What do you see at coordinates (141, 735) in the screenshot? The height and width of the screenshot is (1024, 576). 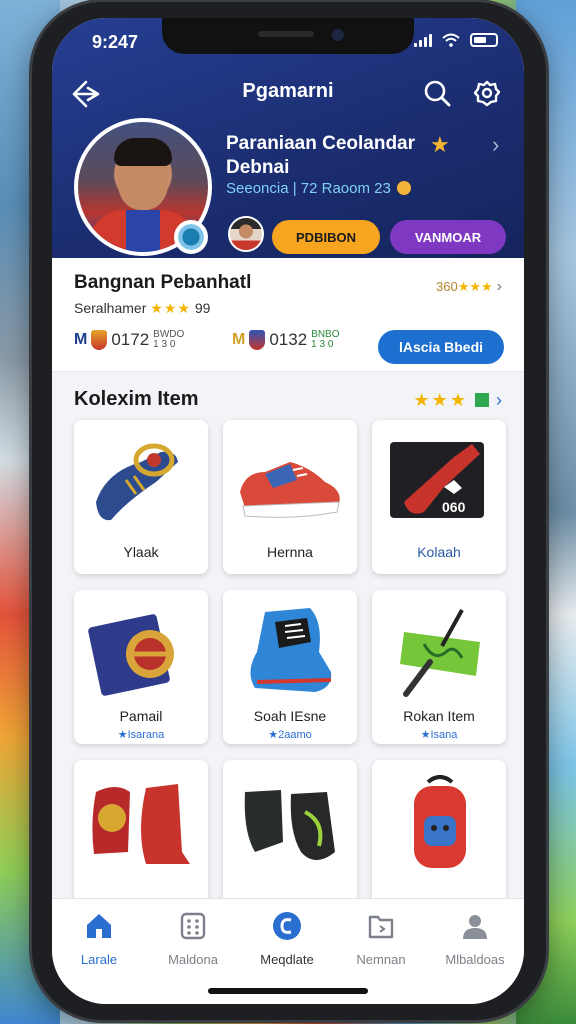 I see `item-sub: ★Isarana` at bounding box center [141, 735].